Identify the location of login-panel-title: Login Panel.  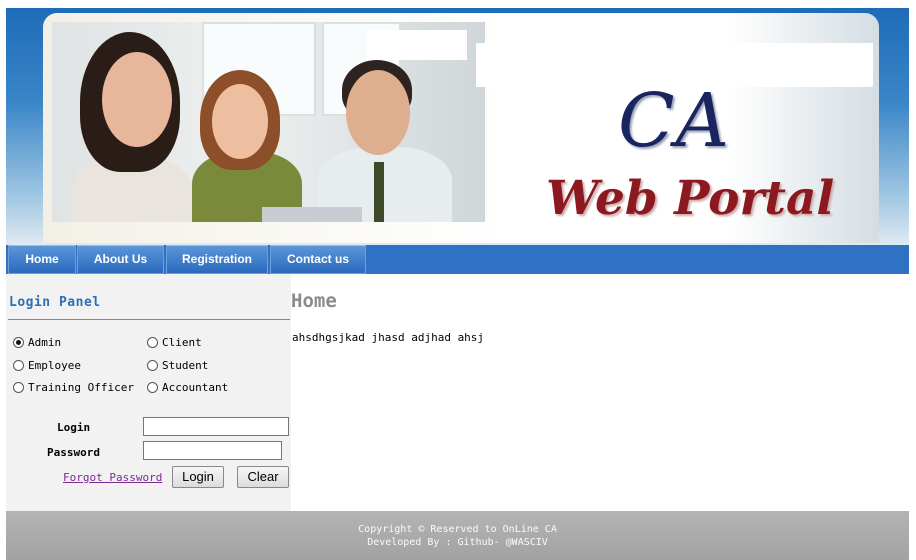
(55, 302).